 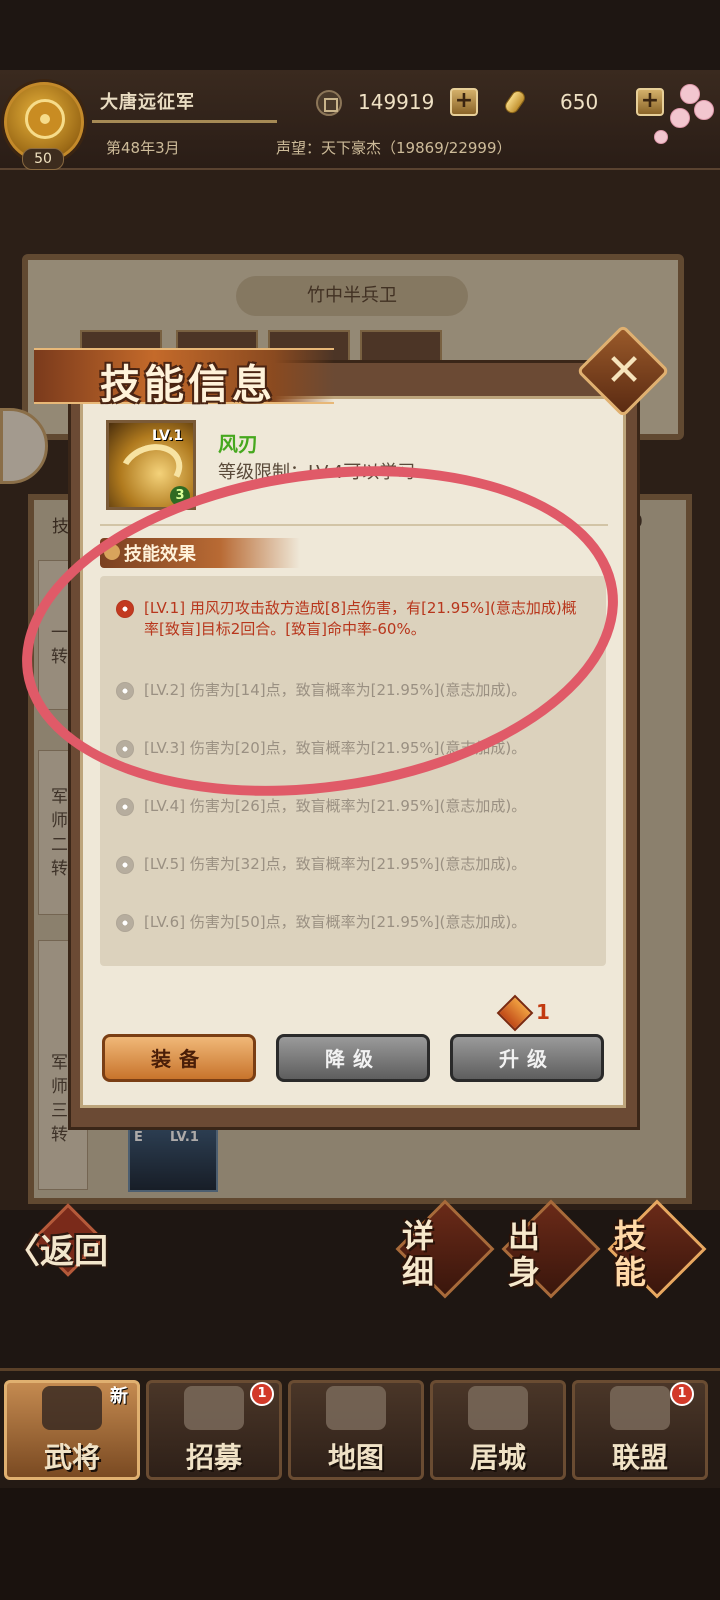 What do you see at coordinates (119, 1396) in the screenshot?
I see `new-tag: 新` at bounding box center [119, 1396].